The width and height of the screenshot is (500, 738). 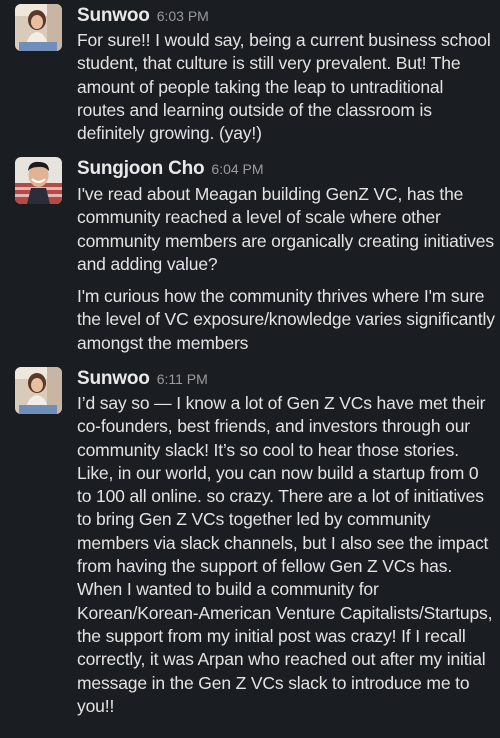 I want to click on message-header: Sunwoo 6:03 PM, so click(x=143, y=16).